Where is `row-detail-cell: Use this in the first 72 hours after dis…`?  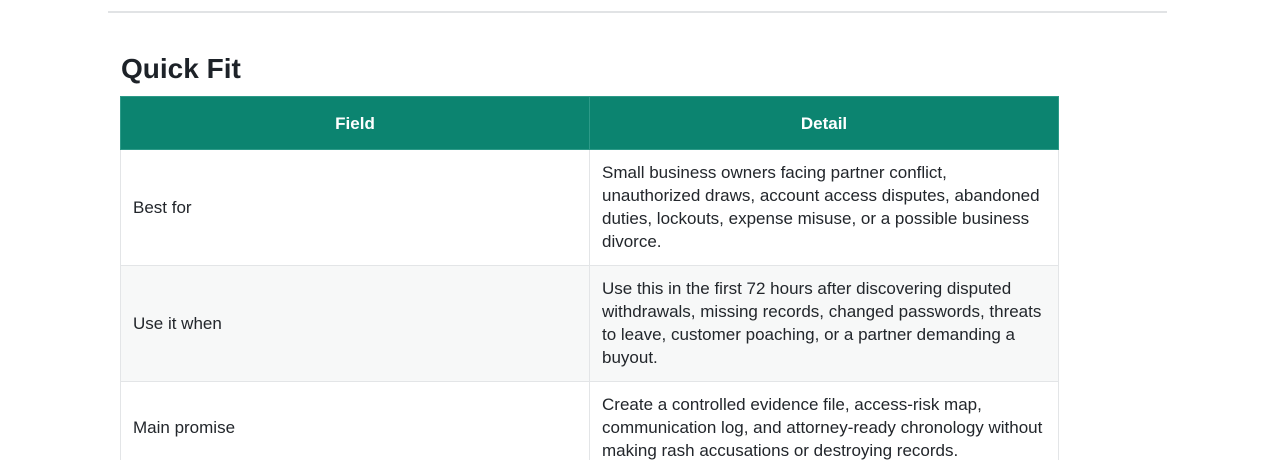 row-detail-cell: Use this in the first 72 hours after dis… is located at coordinates (824, 323).